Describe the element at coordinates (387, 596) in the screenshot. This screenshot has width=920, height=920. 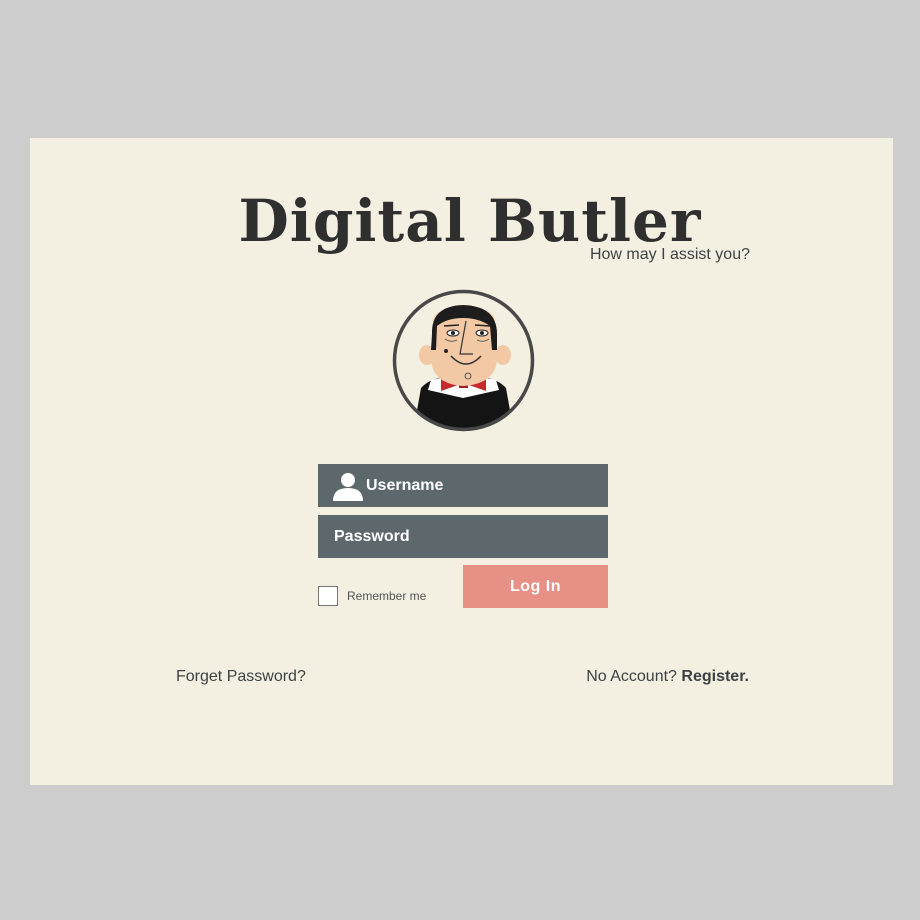
I see `remember-me-label: Remember me` at that location.